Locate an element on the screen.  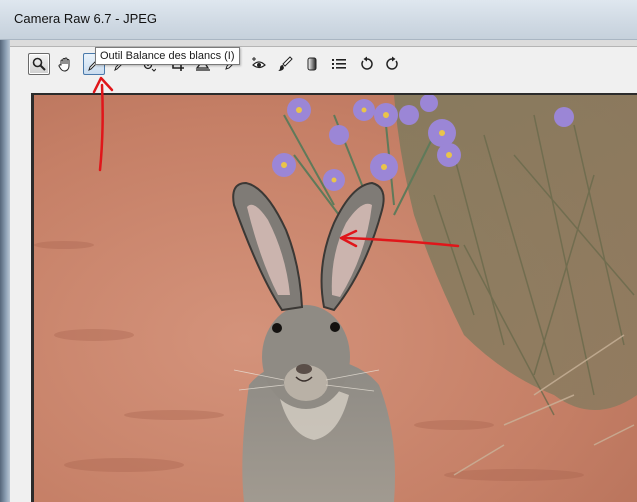
brush-icon is located at coordinates (285, 63).